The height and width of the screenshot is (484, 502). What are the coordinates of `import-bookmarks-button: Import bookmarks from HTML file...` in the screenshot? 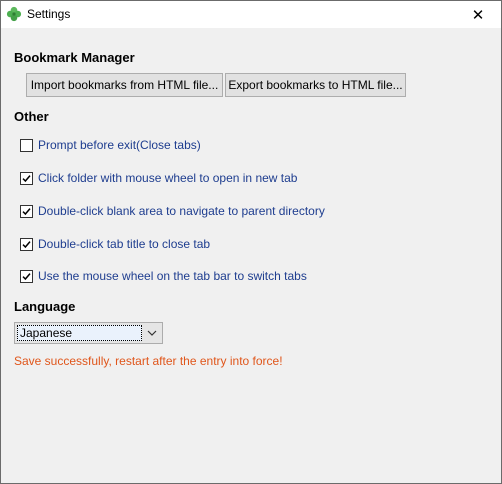 It's located at (124, 85).